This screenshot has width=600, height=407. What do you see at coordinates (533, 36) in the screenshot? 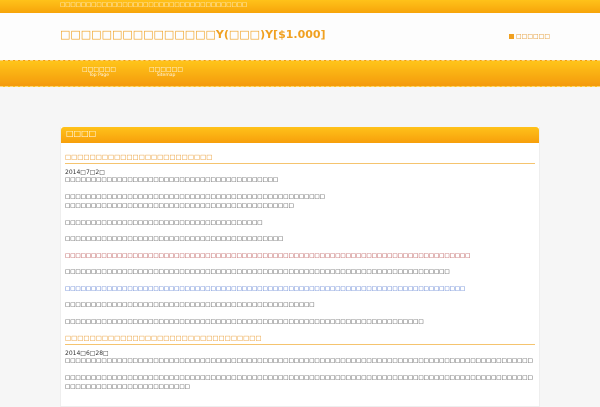
I see `header-link-label: □□□□□□` at bounding box center [533, 36].